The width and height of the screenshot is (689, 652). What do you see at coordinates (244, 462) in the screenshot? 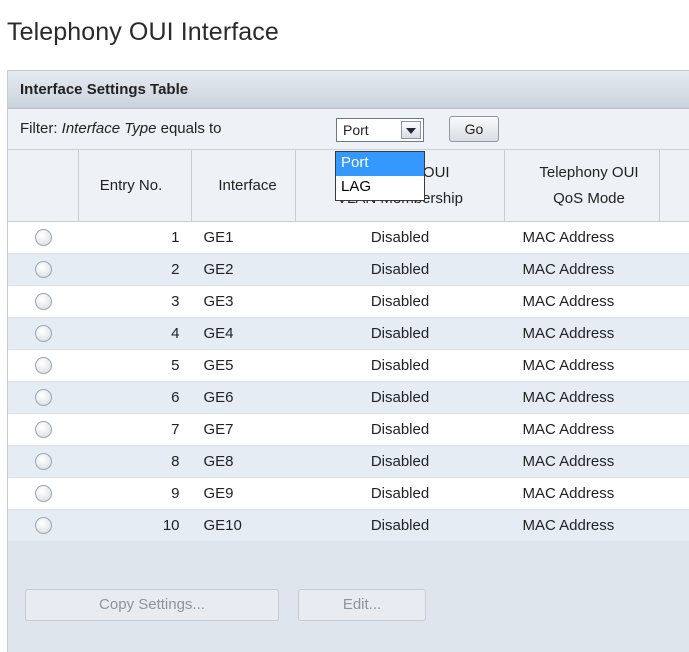
I see `interface-cell: GE8` at bounding box center [244, 462].